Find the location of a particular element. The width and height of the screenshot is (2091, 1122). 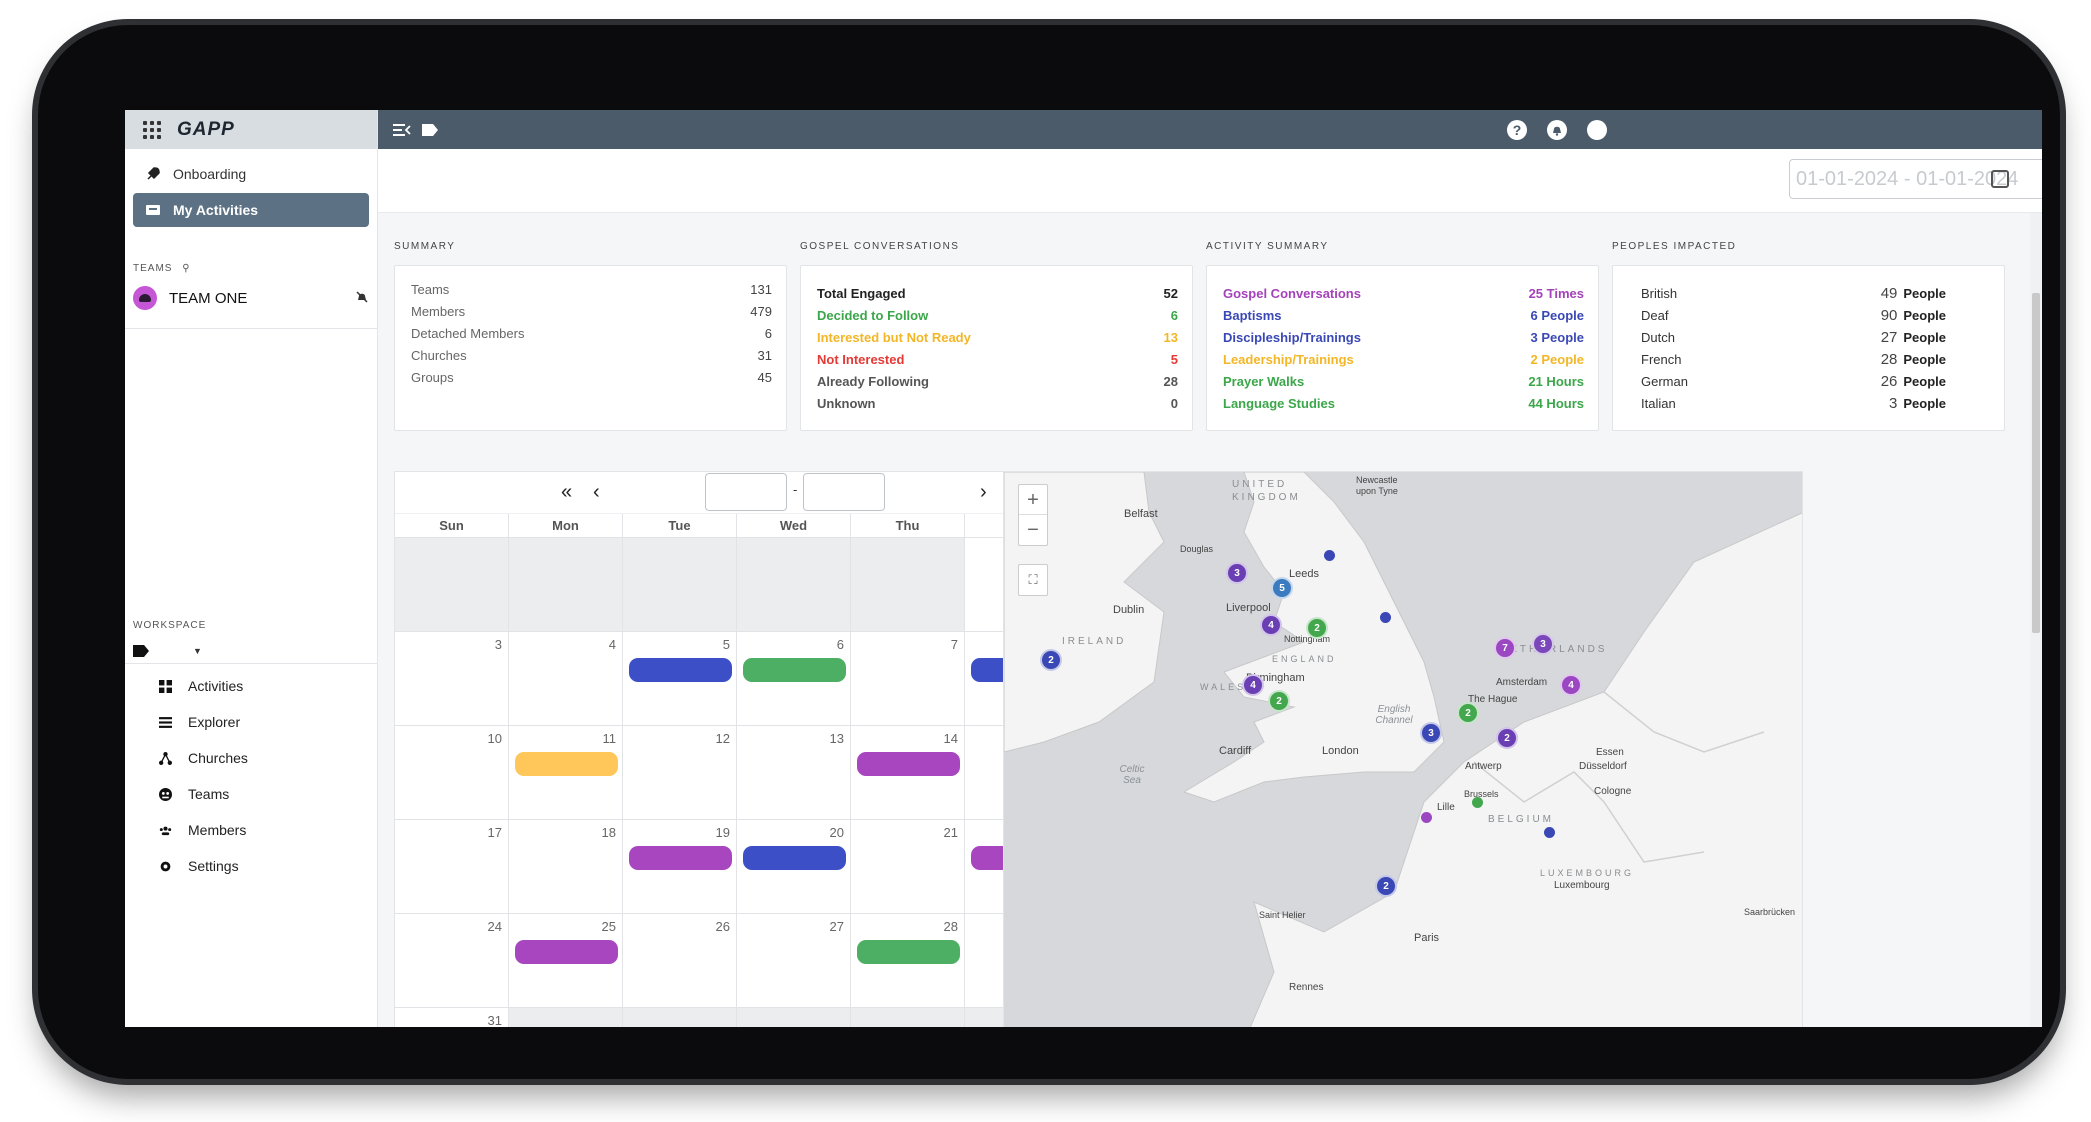

next-month-icon: › is located at coordinates (983, 492).